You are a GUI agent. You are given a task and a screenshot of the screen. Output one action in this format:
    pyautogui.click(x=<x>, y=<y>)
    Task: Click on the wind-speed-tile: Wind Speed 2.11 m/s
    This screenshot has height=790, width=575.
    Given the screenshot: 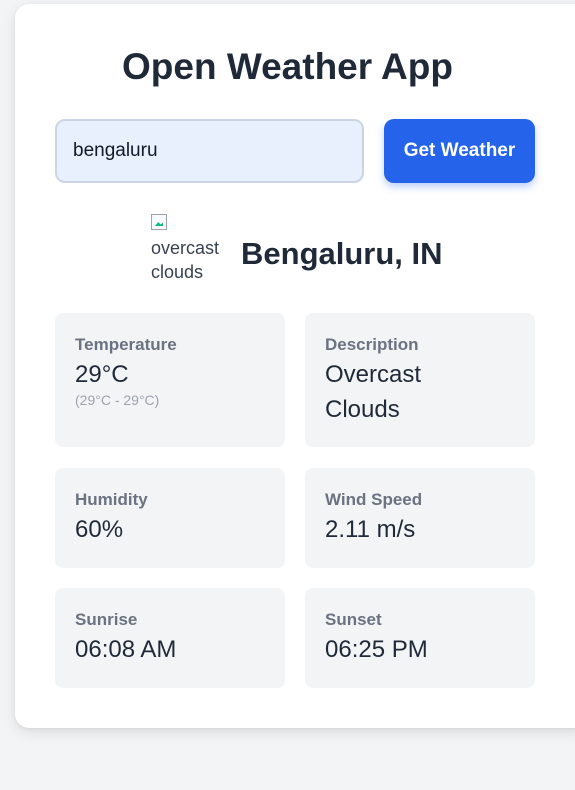 What is the action you would take?
    pyautogui.click(x=420, y=518)
    